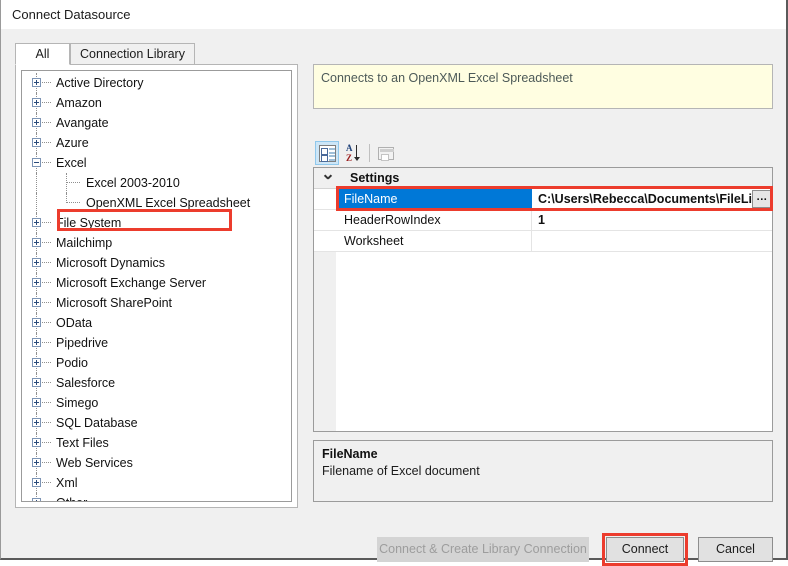 This screenshot has height=566, width=788. What do you see at coordinates (71, 497) in the screenshot?
I see `tree-item-label: Other` at bounding box center [71, 497].